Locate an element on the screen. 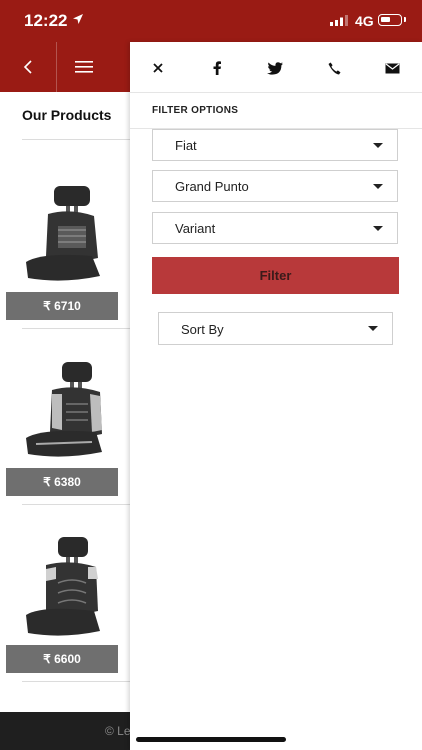  close-icon is located at coordinates (158, 68).